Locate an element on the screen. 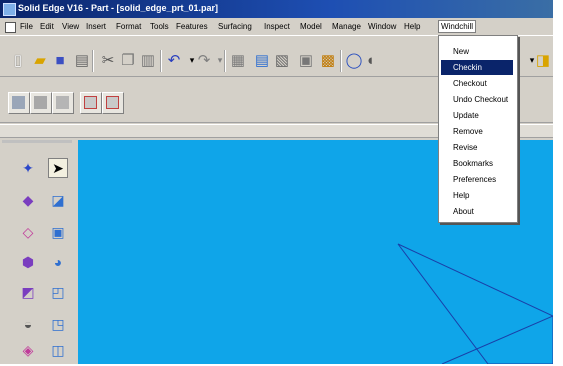  menu-tools: Tools is located at coordinates (159, 26).